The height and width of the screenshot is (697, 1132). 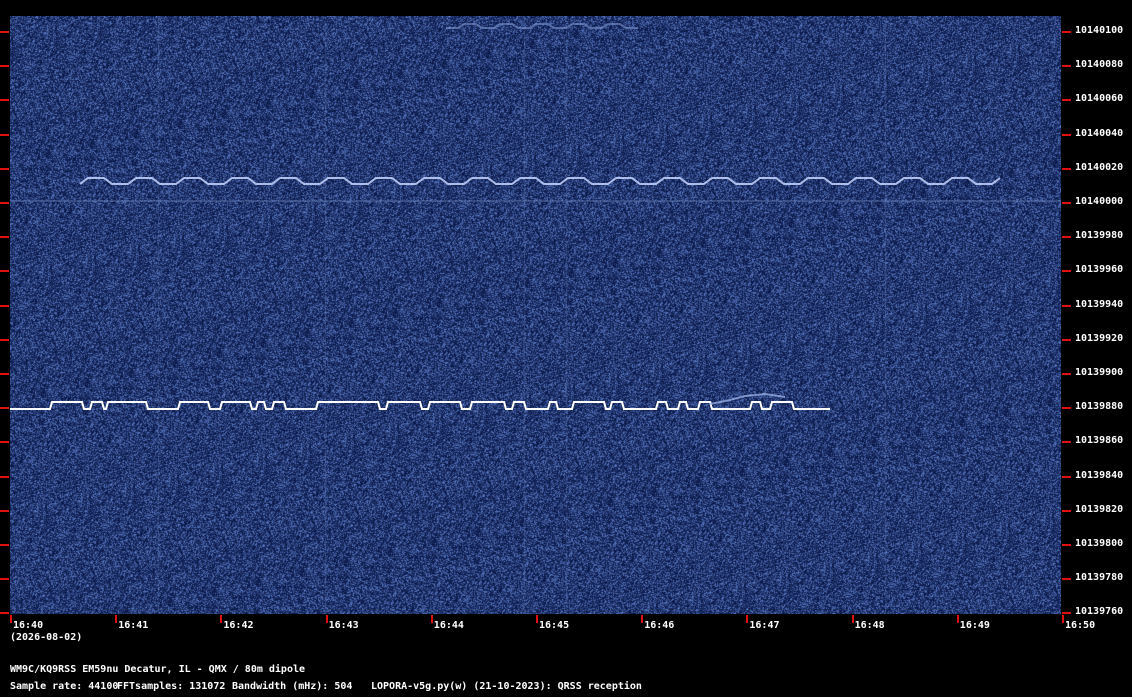 What do you see at coordinates (1099, 612) in the screenshot?
I see `frequency-label: 10139760` at bounding box center [1099, 612].